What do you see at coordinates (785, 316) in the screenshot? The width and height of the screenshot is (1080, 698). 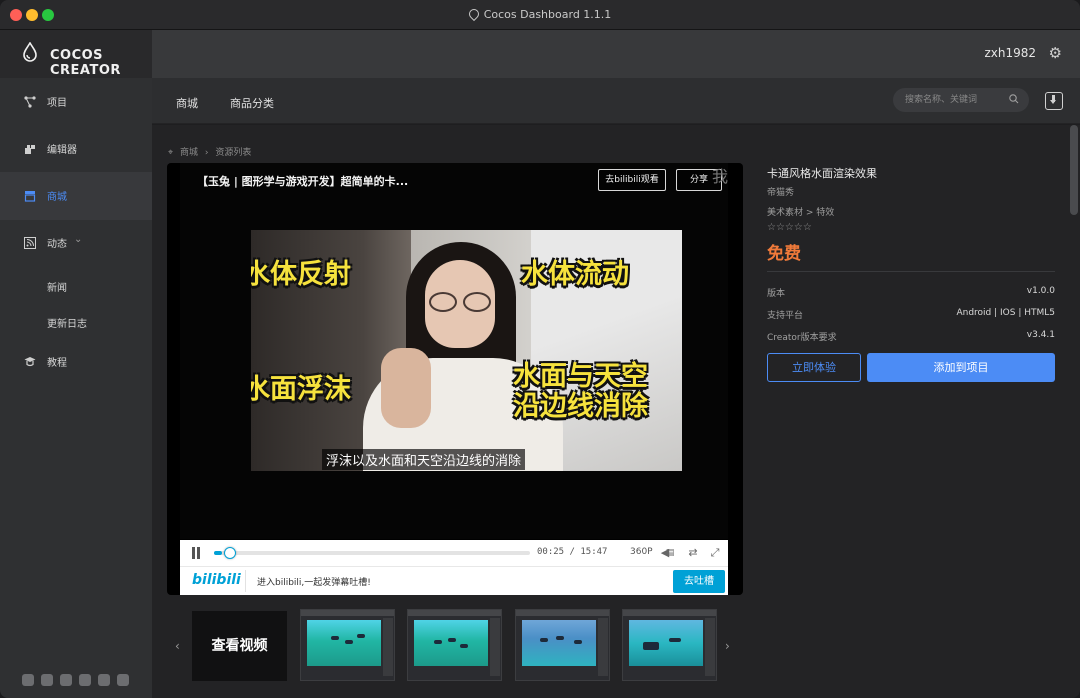 I see `spec-label-platforms: 支持平台` at bounding box center [785, 316].